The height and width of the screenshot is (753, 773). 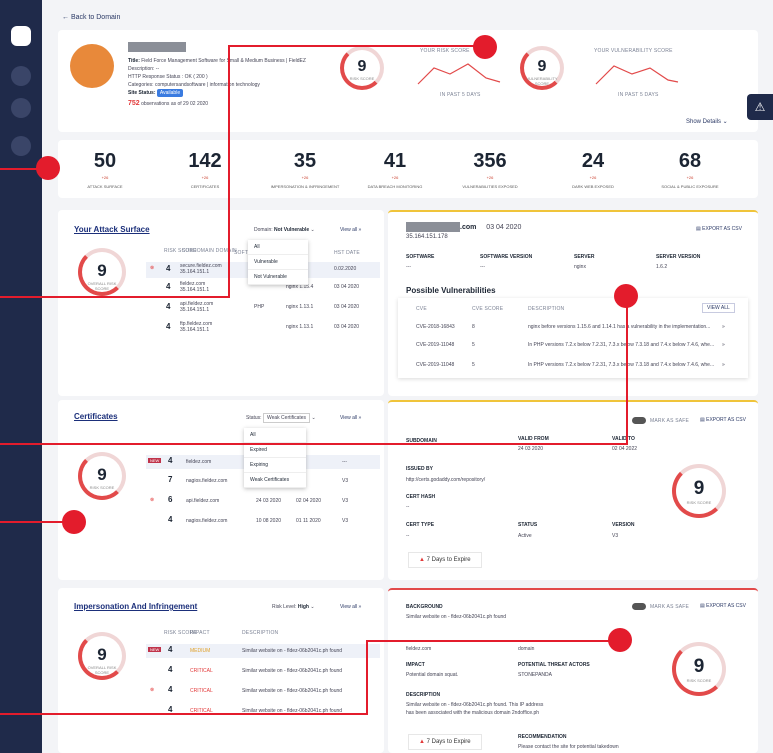 What do you see at coordinates (435, 365) in the screenshot?
I see `cve-id: CVE-2019-11048` at bounding box center [435, 365].